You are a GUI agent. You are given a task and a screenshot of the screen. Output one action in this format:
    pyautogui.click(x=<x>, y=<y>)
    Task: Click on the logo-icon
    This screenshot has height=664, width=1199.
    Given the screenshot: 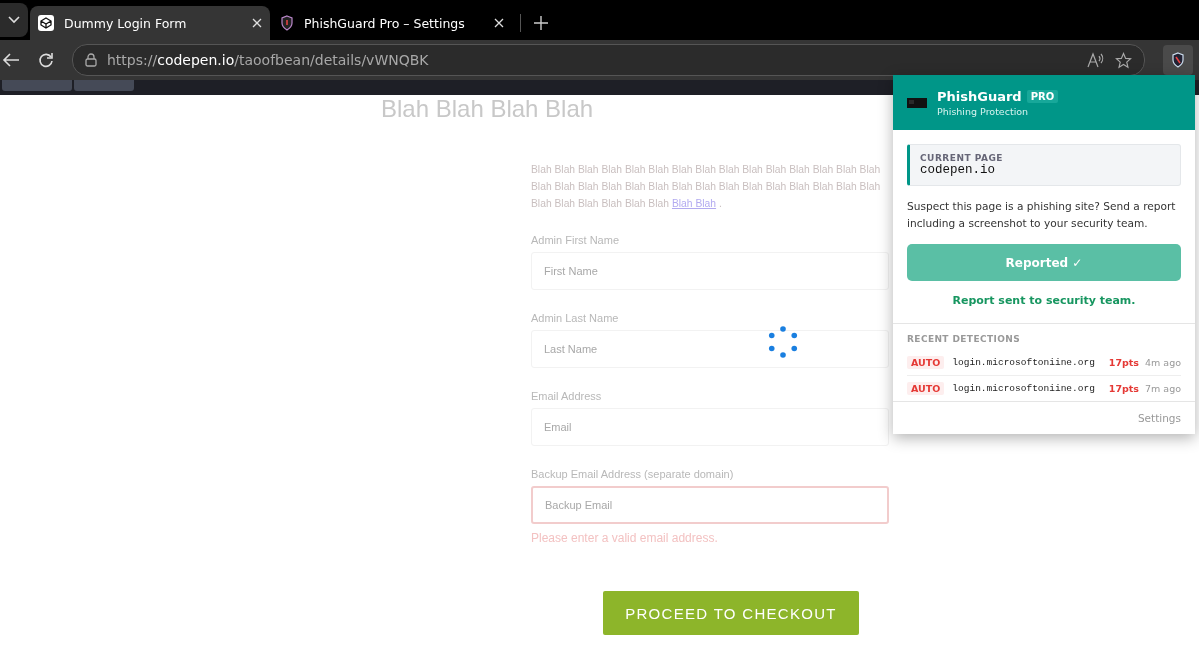 What is the action you would take?
    pyautogui.click(x=917, y=102)
    